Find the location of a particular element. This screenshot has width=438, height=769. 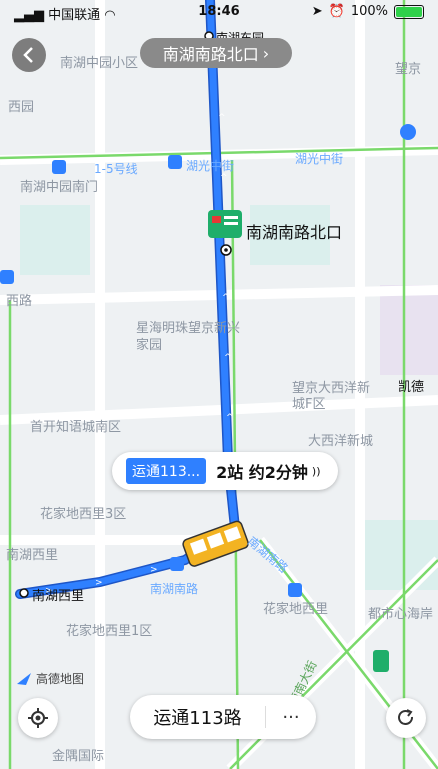

place-label: 望京 is located at coordinates (408, 69).